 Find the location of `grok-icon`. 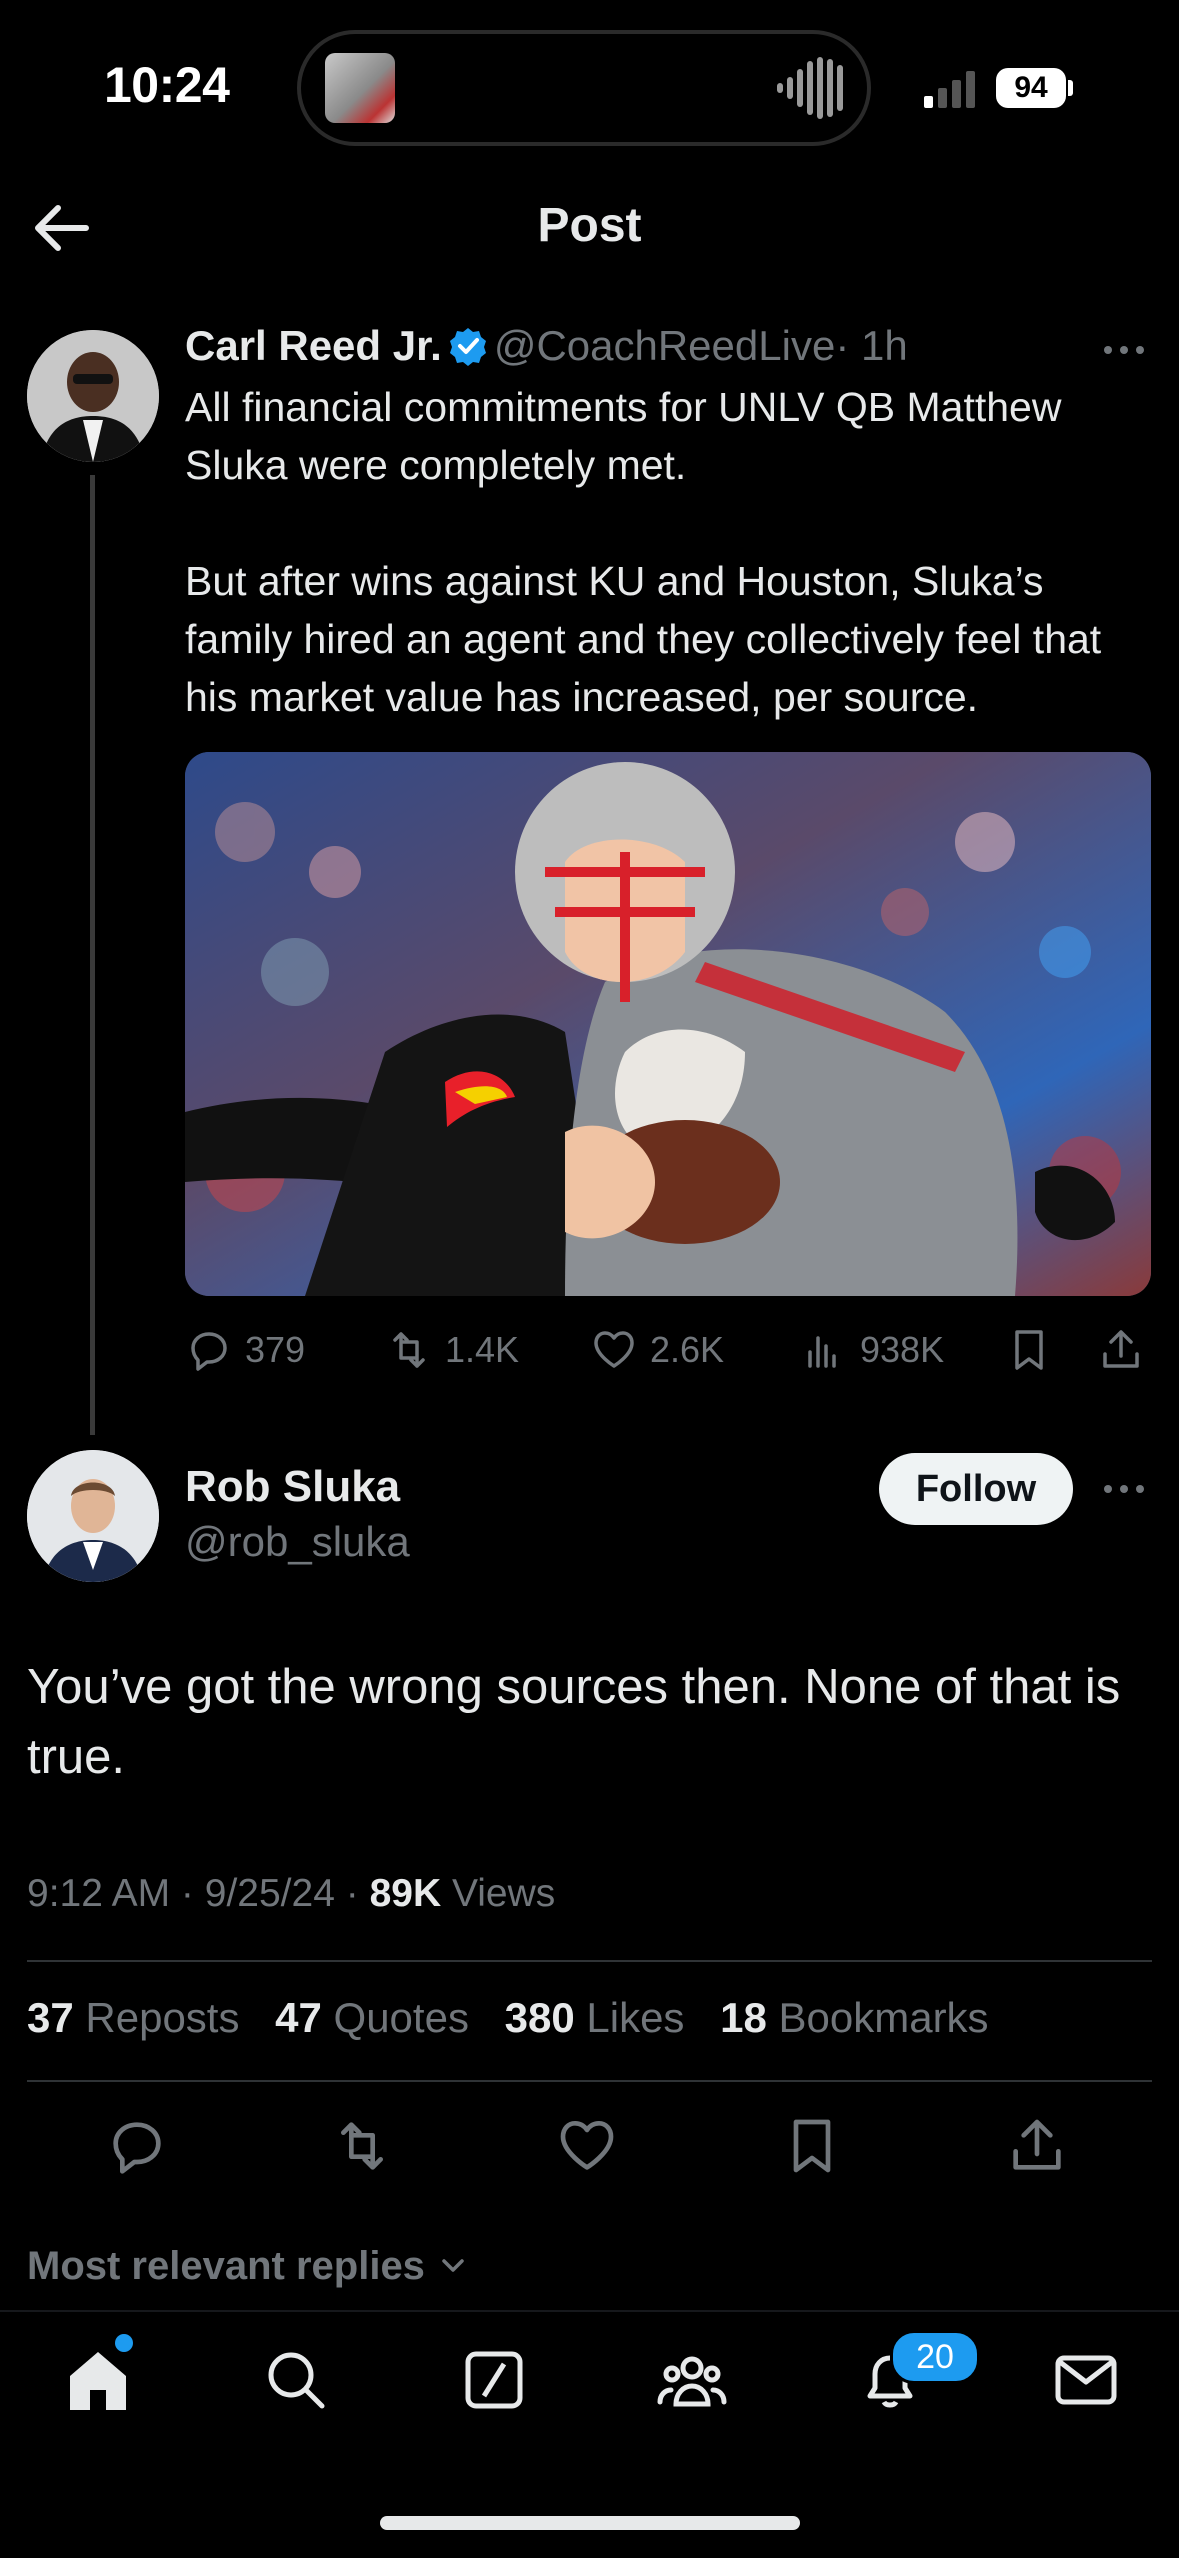

grok-icon is located at coordinates (494, 2380).